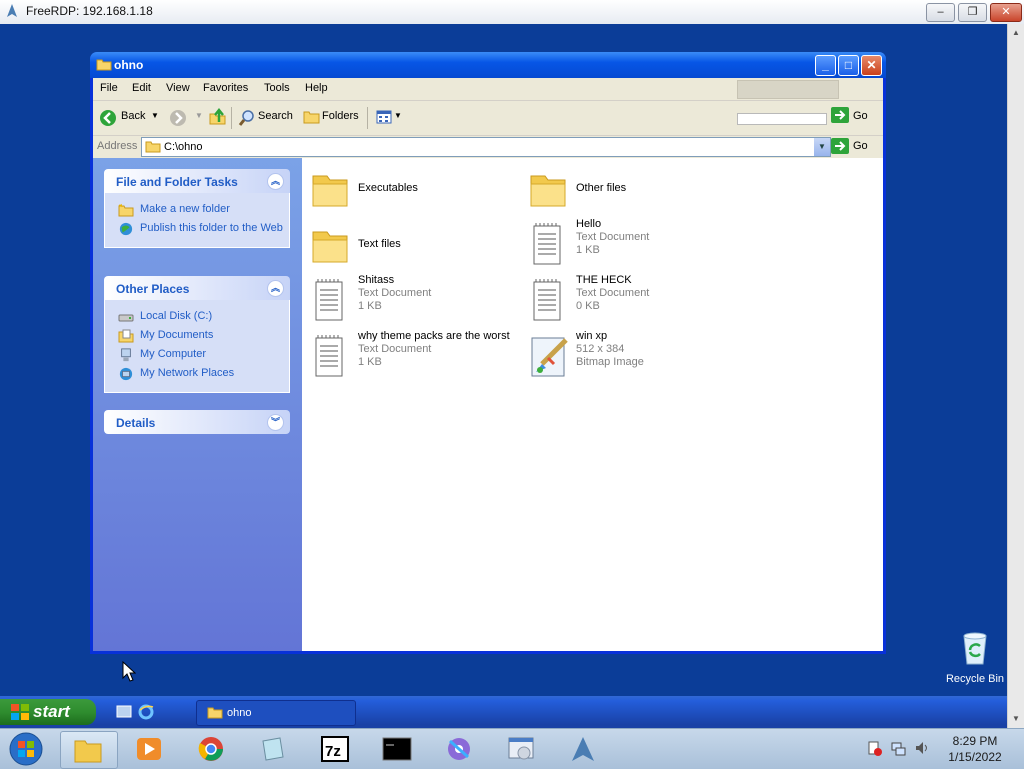 The width and height of the screenshot is (1024, 769). I want to click on start-label: start, so click(51, 711).